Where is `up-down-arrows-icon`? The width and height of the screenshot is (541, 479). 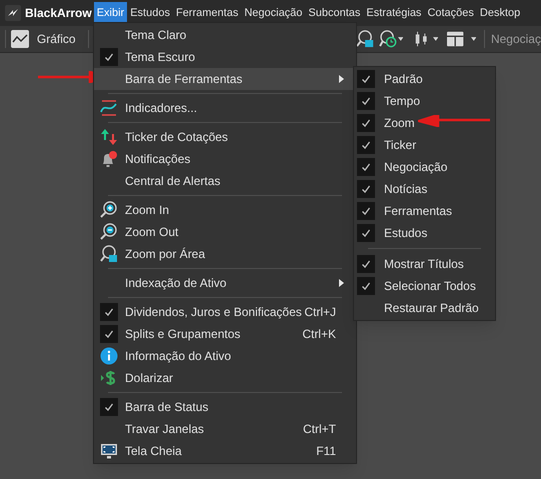 up-down-arrows-icon is located at coordinates (109, 137).